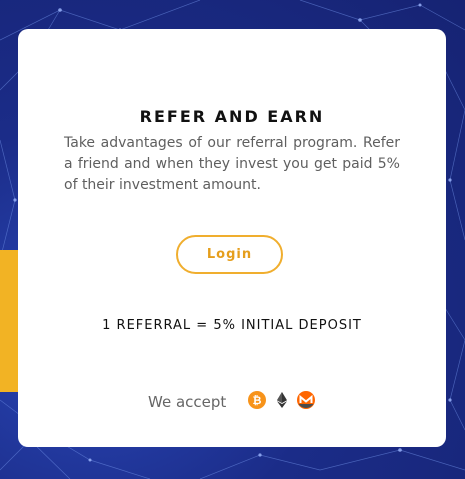  Describe the element at coordinates (229, 254) in the screenshot. I see `login-button: Login` at that location.